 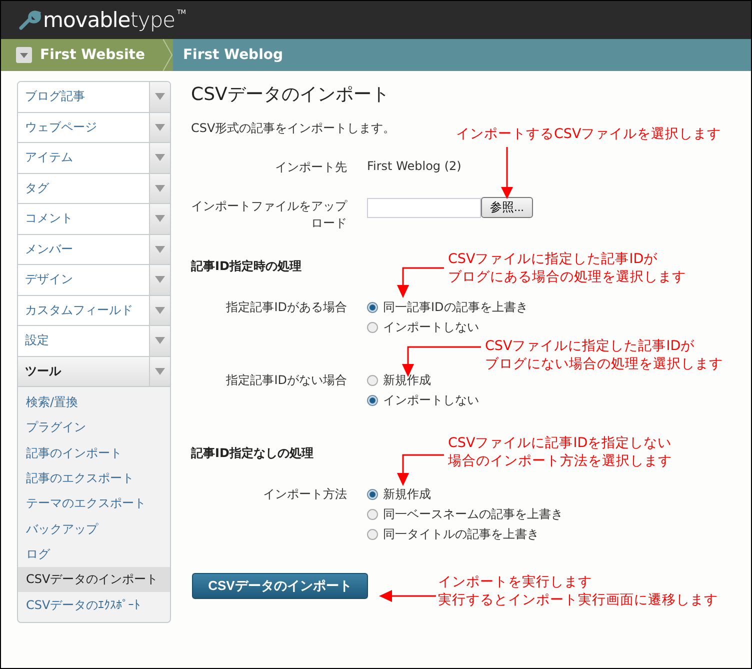 What do you see at coordinates (92, 55) in the screenshot?
I see `crumb-label: First Website` at bounding box center [92, 55].